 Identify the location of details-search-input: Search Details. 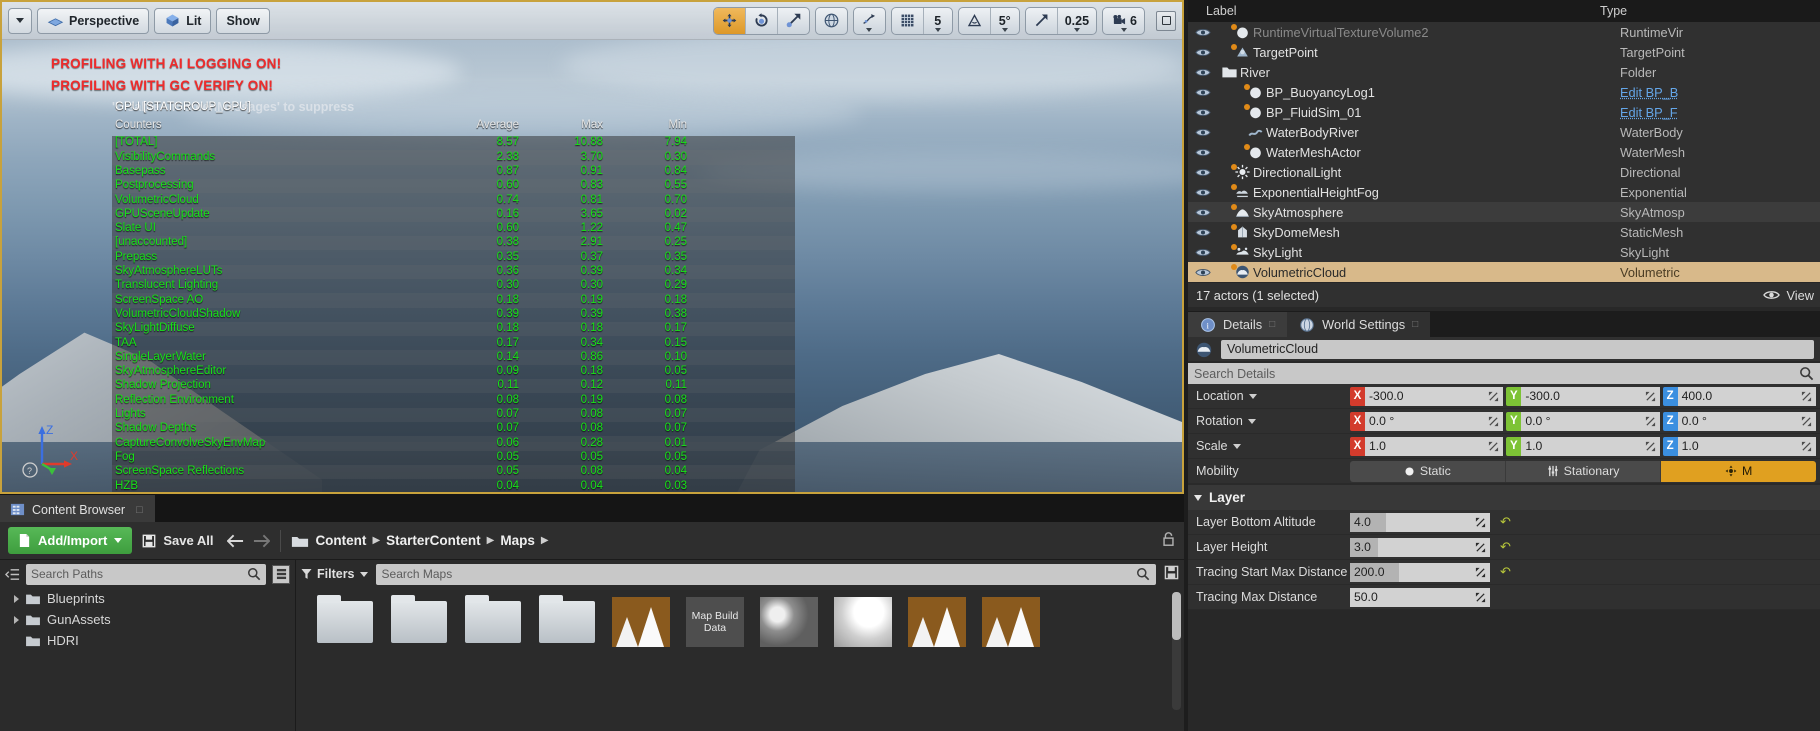
(1504, 373).